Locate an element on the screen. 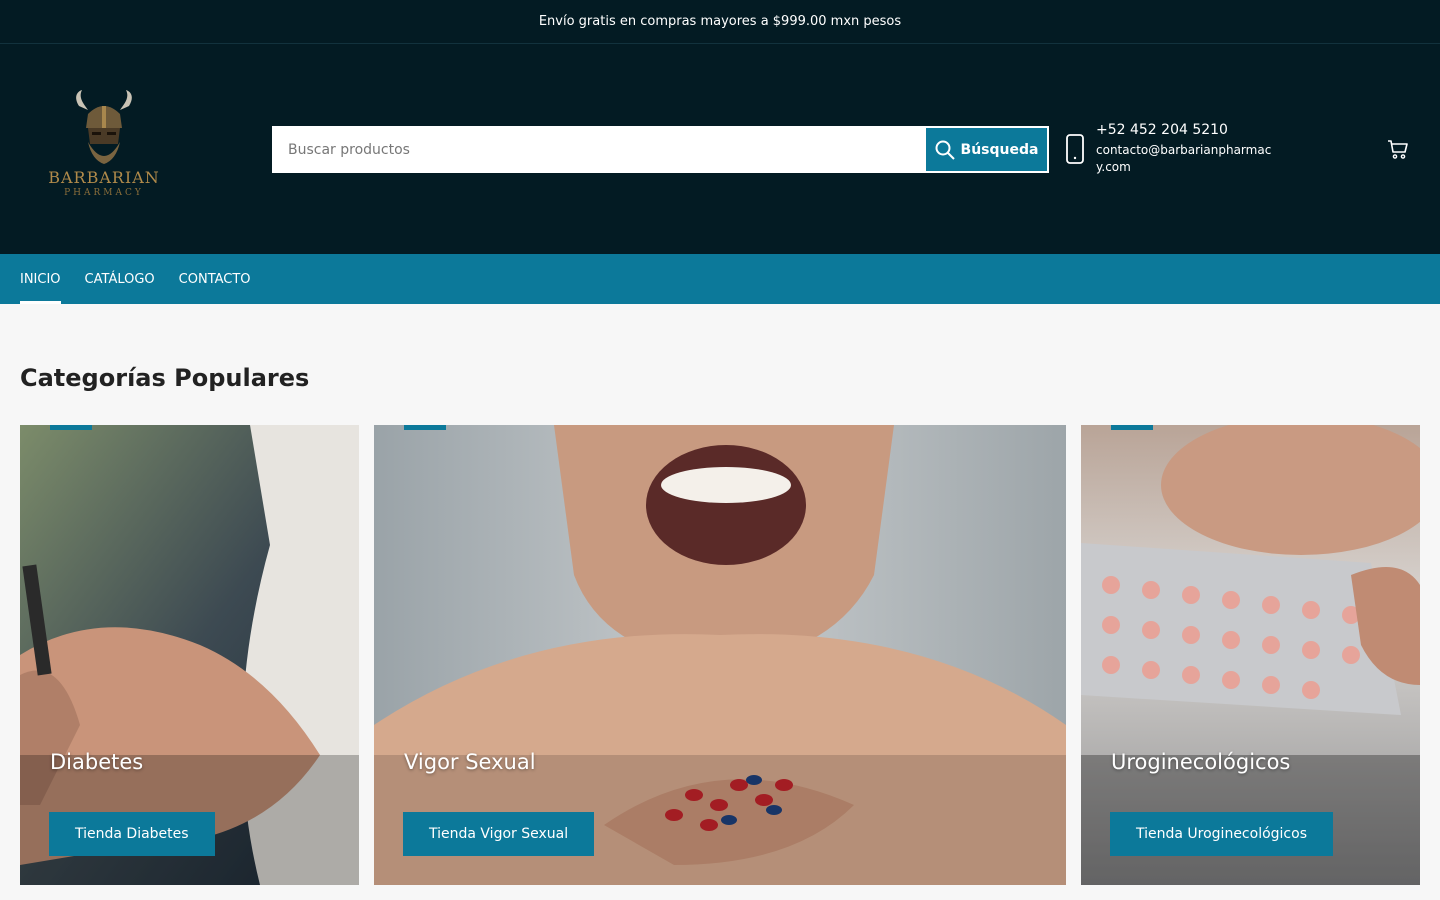  search-icon is located at coordinates (945, 150).